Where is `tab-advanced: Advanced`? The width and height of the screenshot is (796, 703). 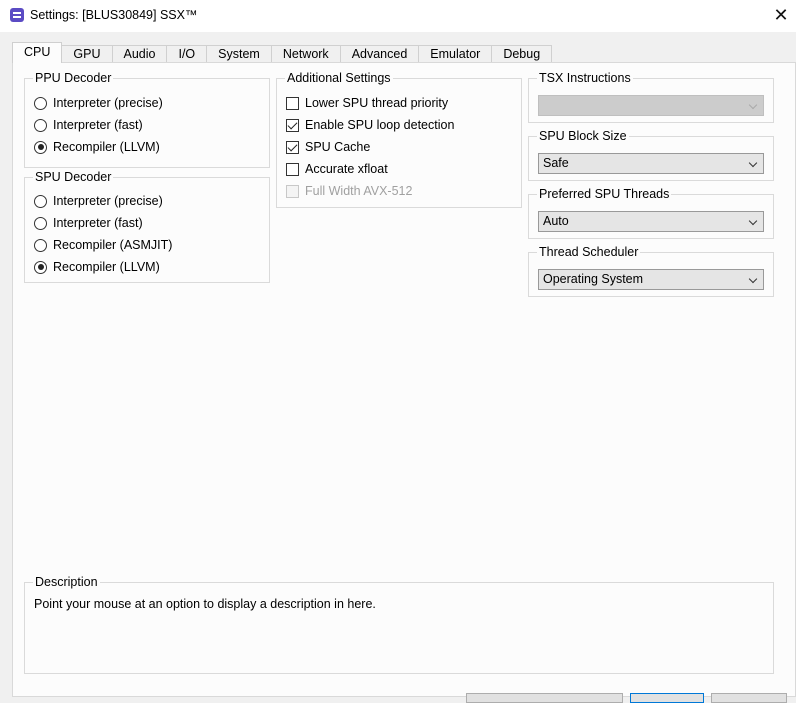 tab-advanced: Advanced is located at coordinates (379, 54).